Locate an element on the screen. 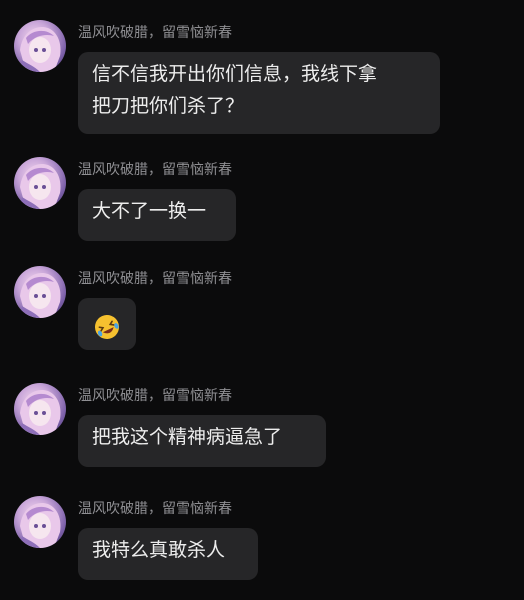  message-text-line: 信不信我开出你们信息，我线下拿 is located at coordinates (235, 74).